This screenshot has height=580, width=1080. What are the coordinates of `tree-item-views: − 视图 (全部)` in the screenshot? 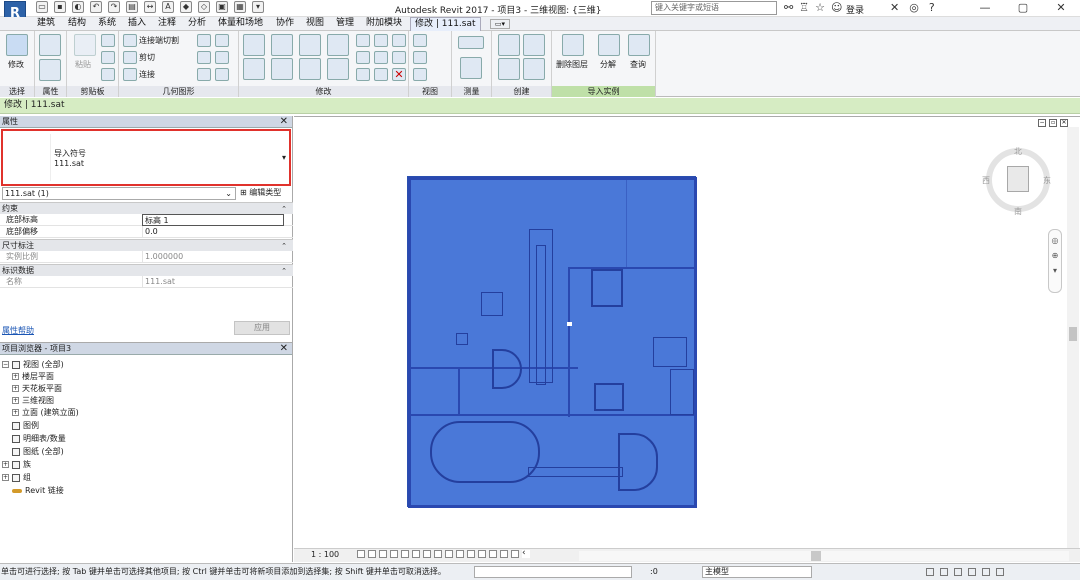 It's located at (33, 364).